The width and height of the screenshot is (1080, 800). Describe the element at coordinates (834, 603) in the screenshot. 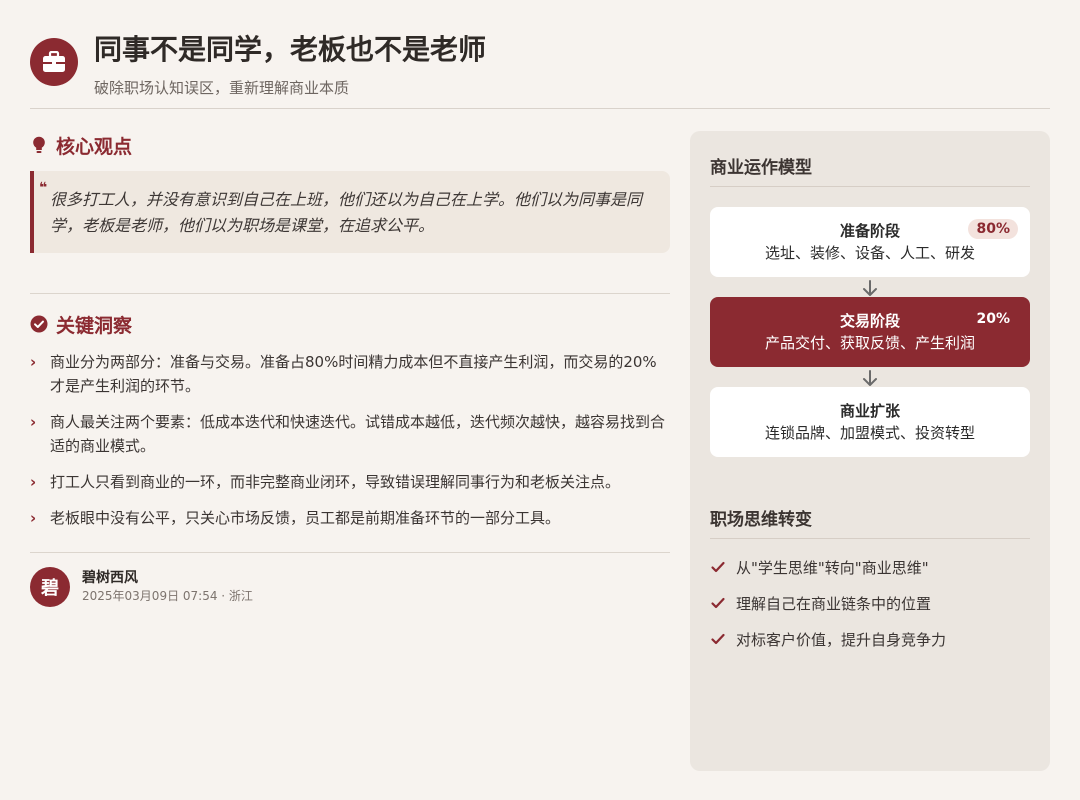

I see `mindset-text: 理解自己在商业链条中的位置` at that location.